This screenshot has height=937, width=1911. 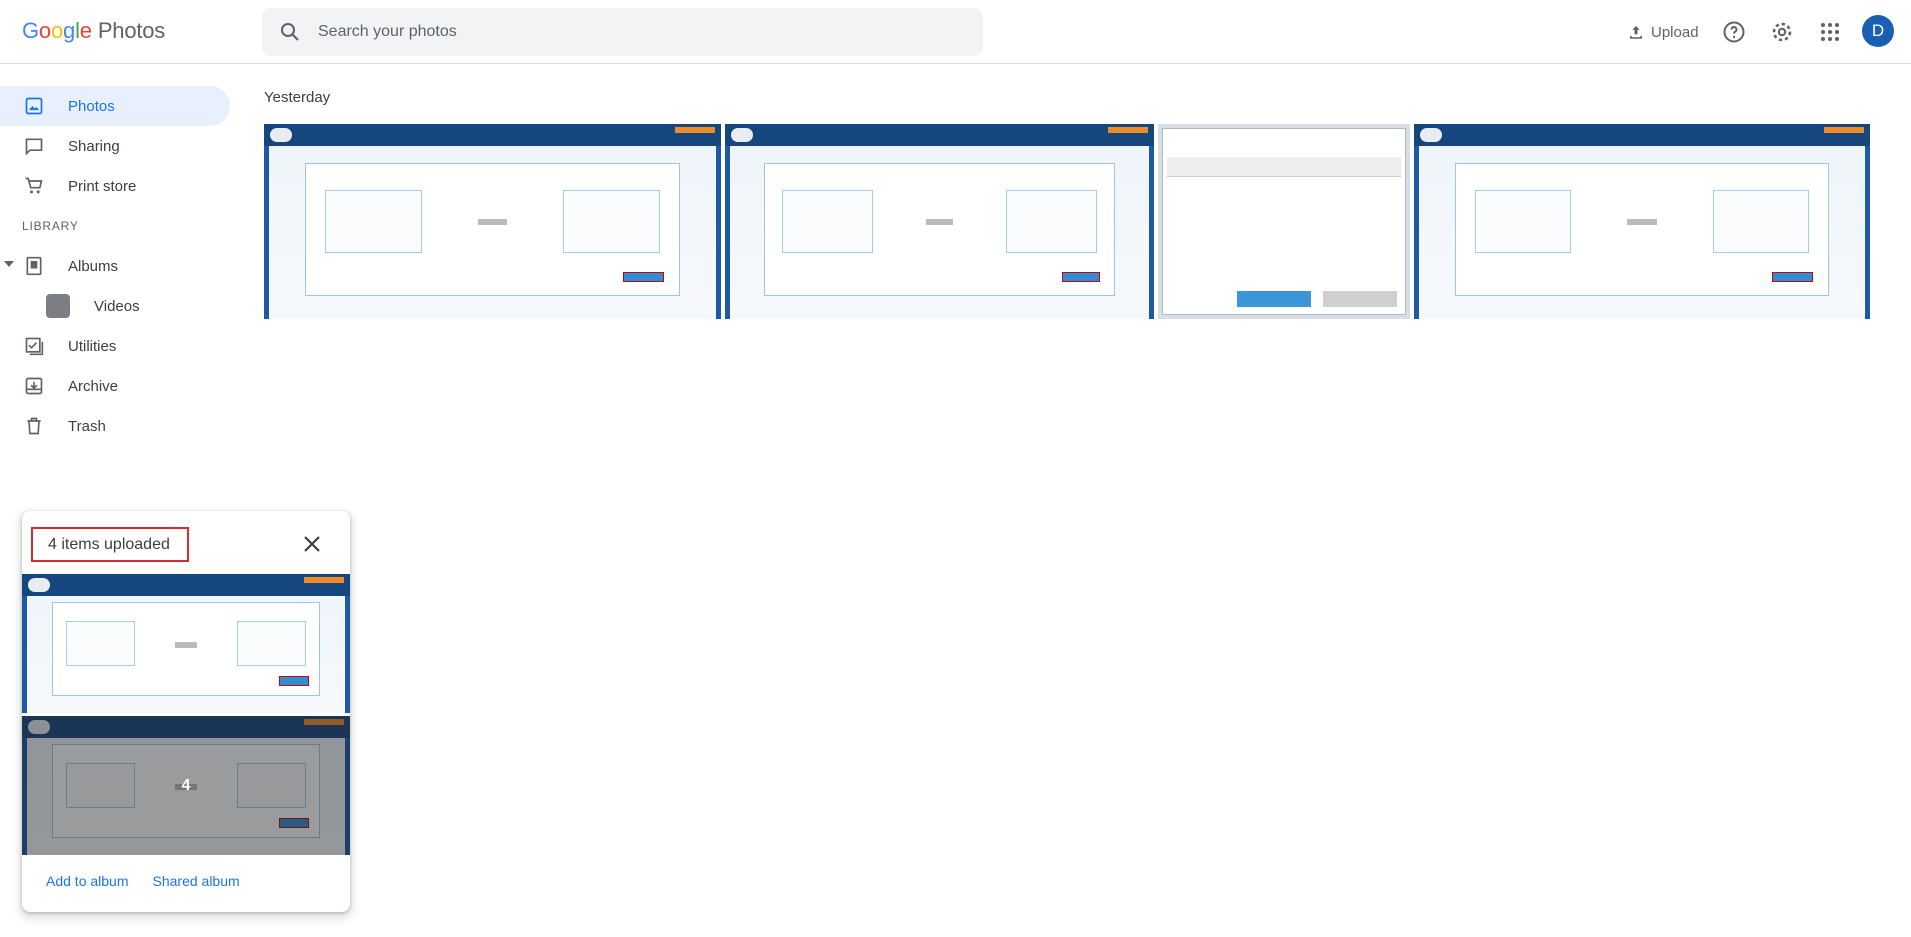 I want to click on uploaded-photo-thumbnail, so click(x=186, y=643).